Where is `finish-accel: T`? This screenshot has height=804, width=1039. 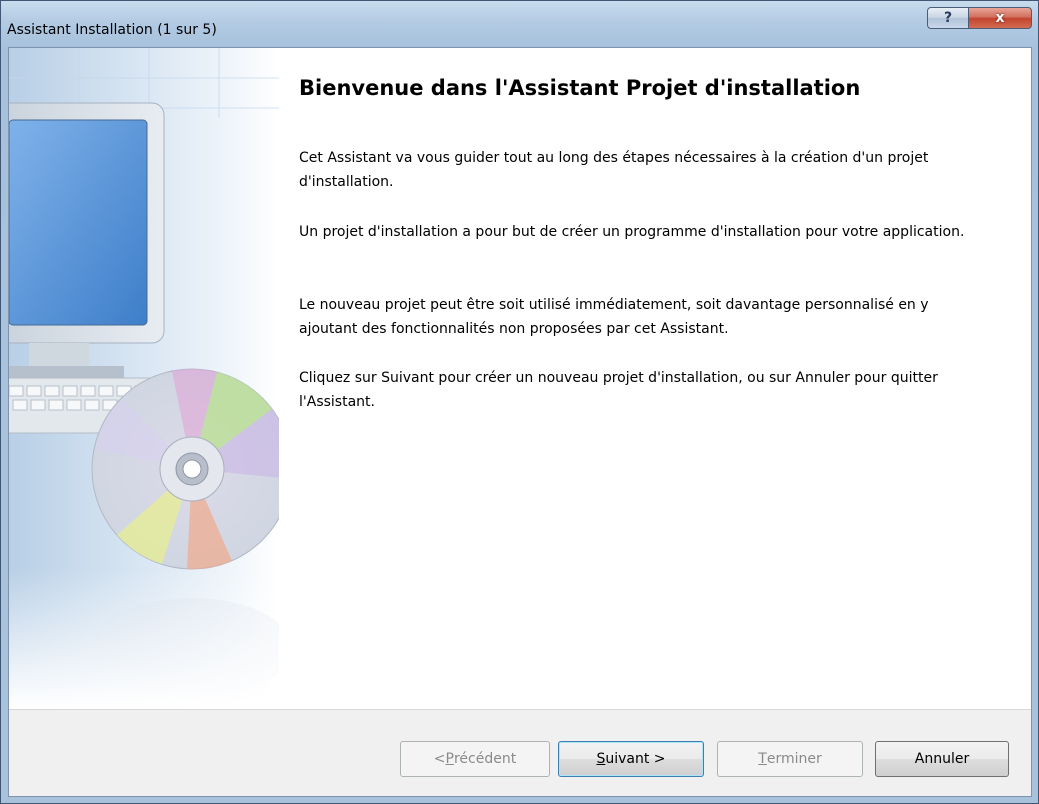 finish-accel: T is located at coordinates (762, 759).